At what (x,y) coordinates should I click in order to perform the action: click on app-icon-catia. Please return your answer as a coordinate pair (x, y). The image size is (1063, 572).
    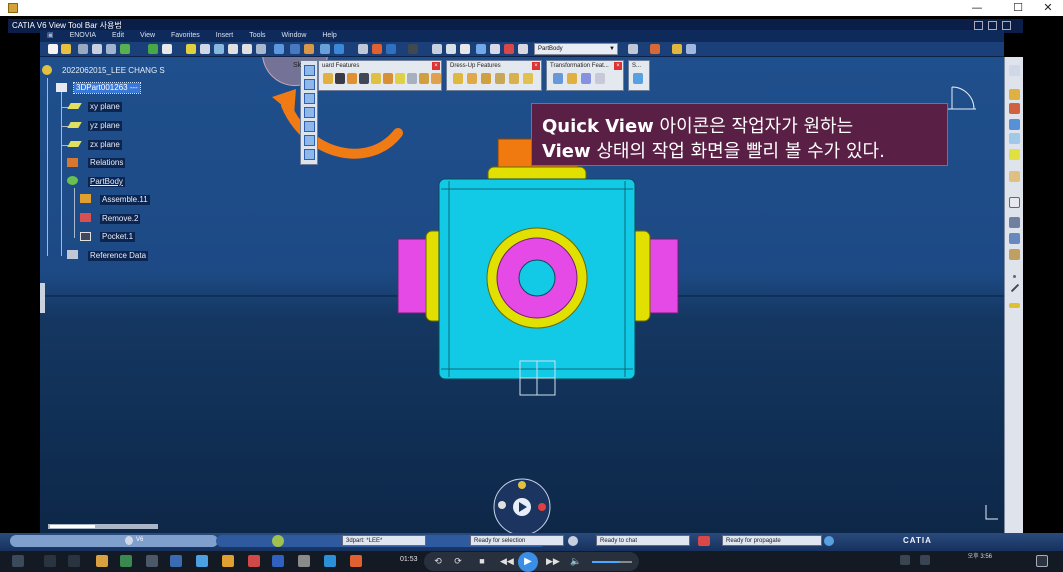
    Looking at the image, I should click on (330, 561).